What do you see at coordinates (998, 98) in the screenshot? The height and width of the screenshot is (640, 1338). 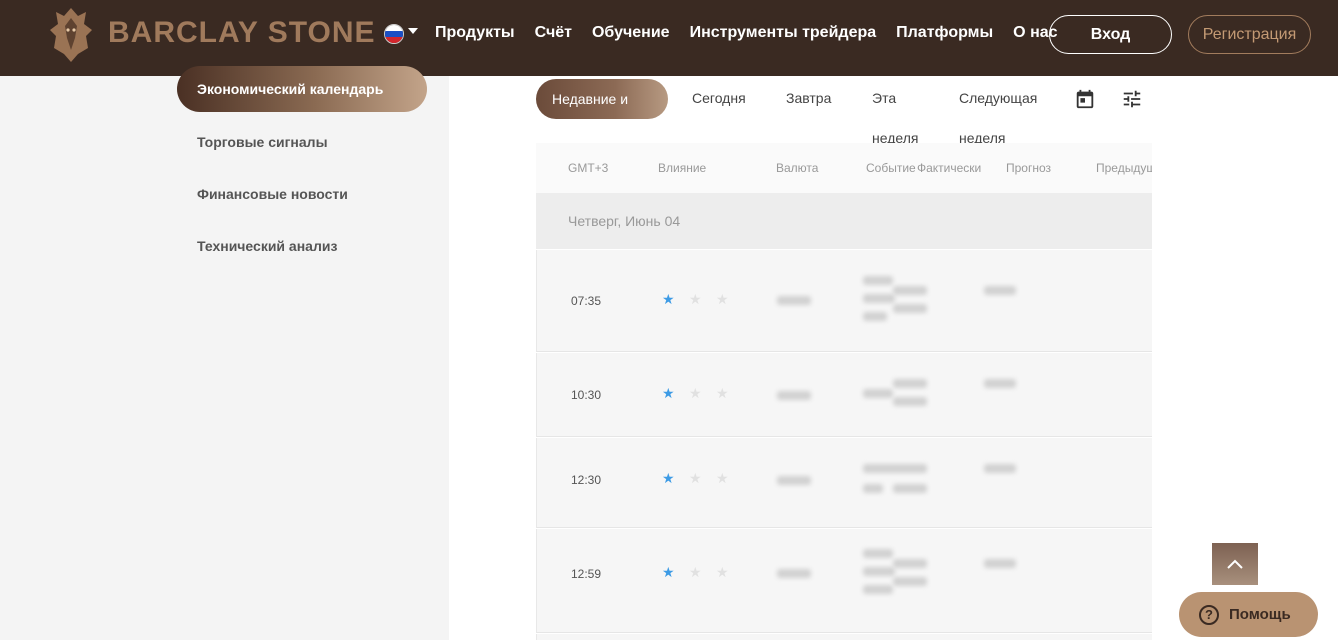 I see `tab-label-line: Следующая` at bounding box center [998, 98].